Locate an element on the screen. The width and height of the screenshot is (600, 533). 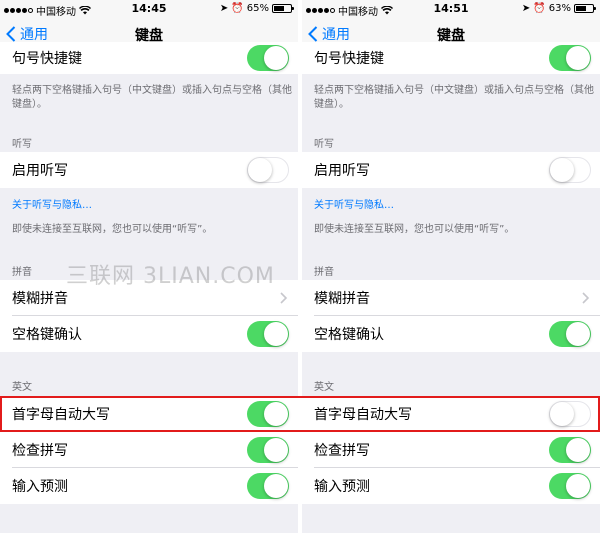
watermark: 三联网 3LIAN.COM is located at coordinates (170, 276).